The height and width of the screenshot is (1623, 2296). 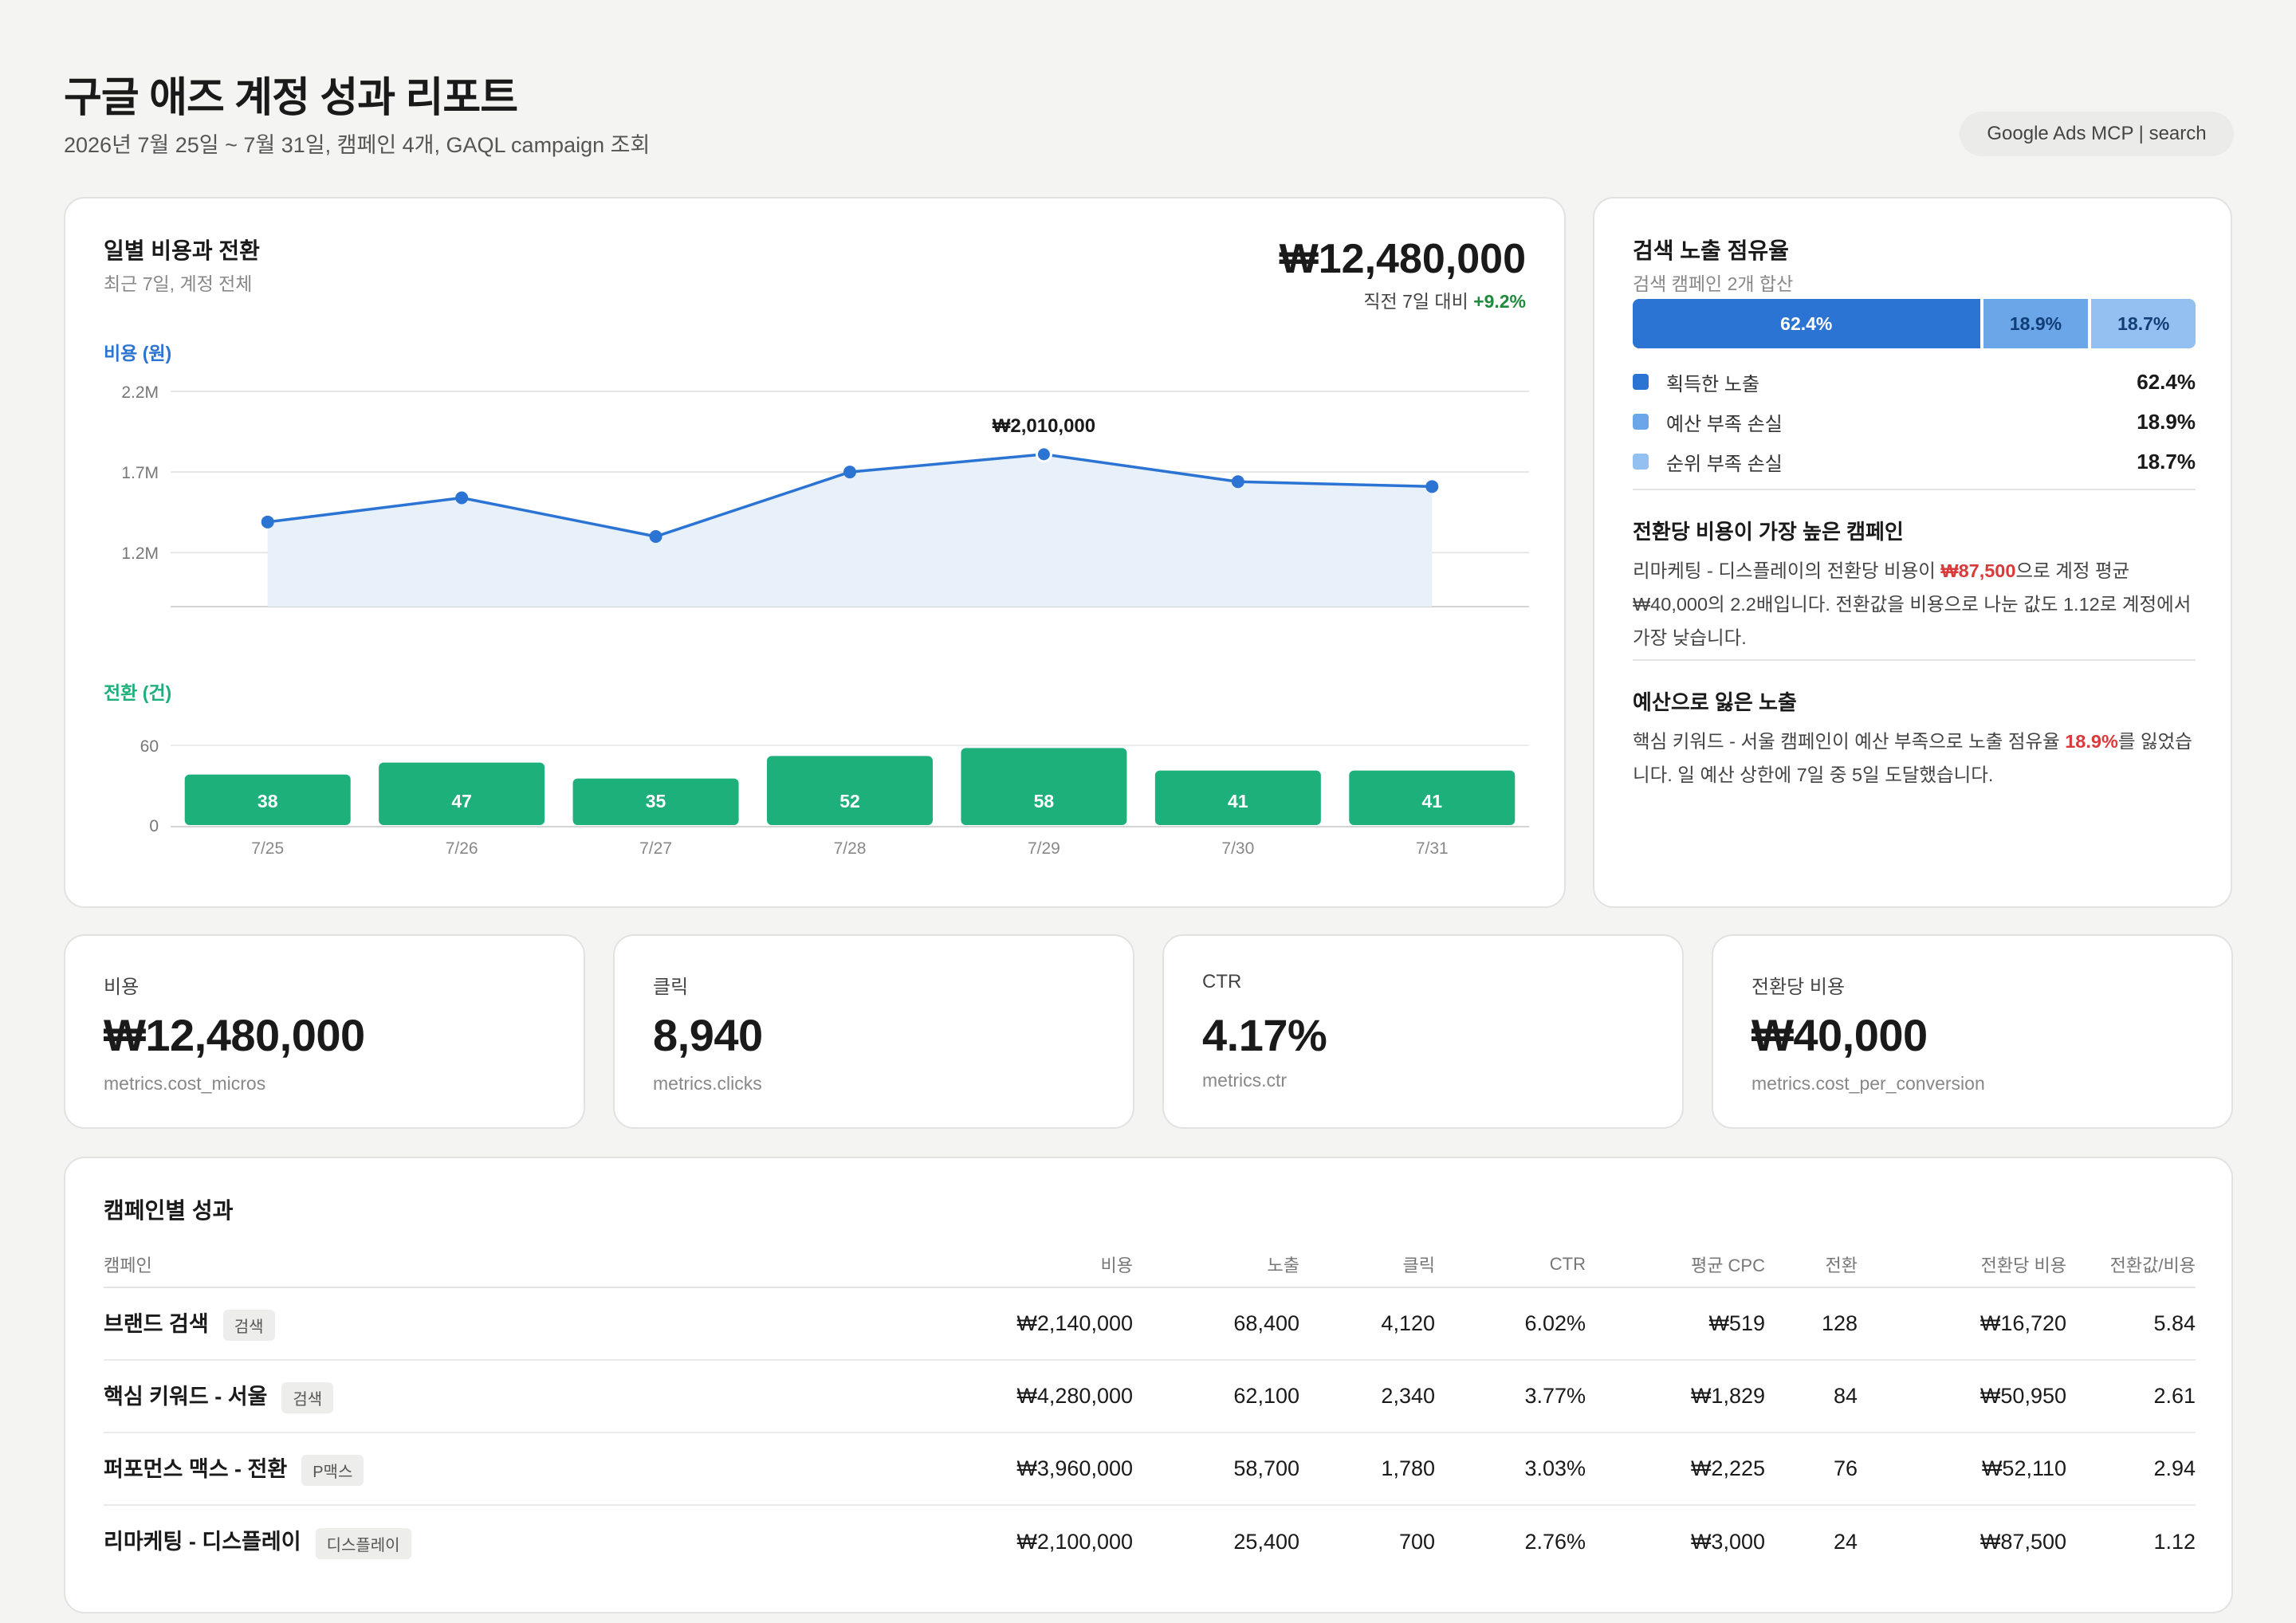 What do you see at coordinates (1423, 1031) in the screenshot?
I see `kpi-card-ctr: CTR 4.17% metrics.ctr` at bounding box center [1423, 1031].